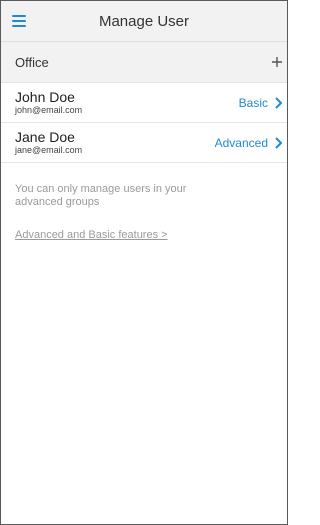 This screenshot has width=320, height=525. Describe the element at coordinates (144, 143) in the screenshot. I see `user-row-jane: Jane Doe jane@email.com Advanced` at that location.